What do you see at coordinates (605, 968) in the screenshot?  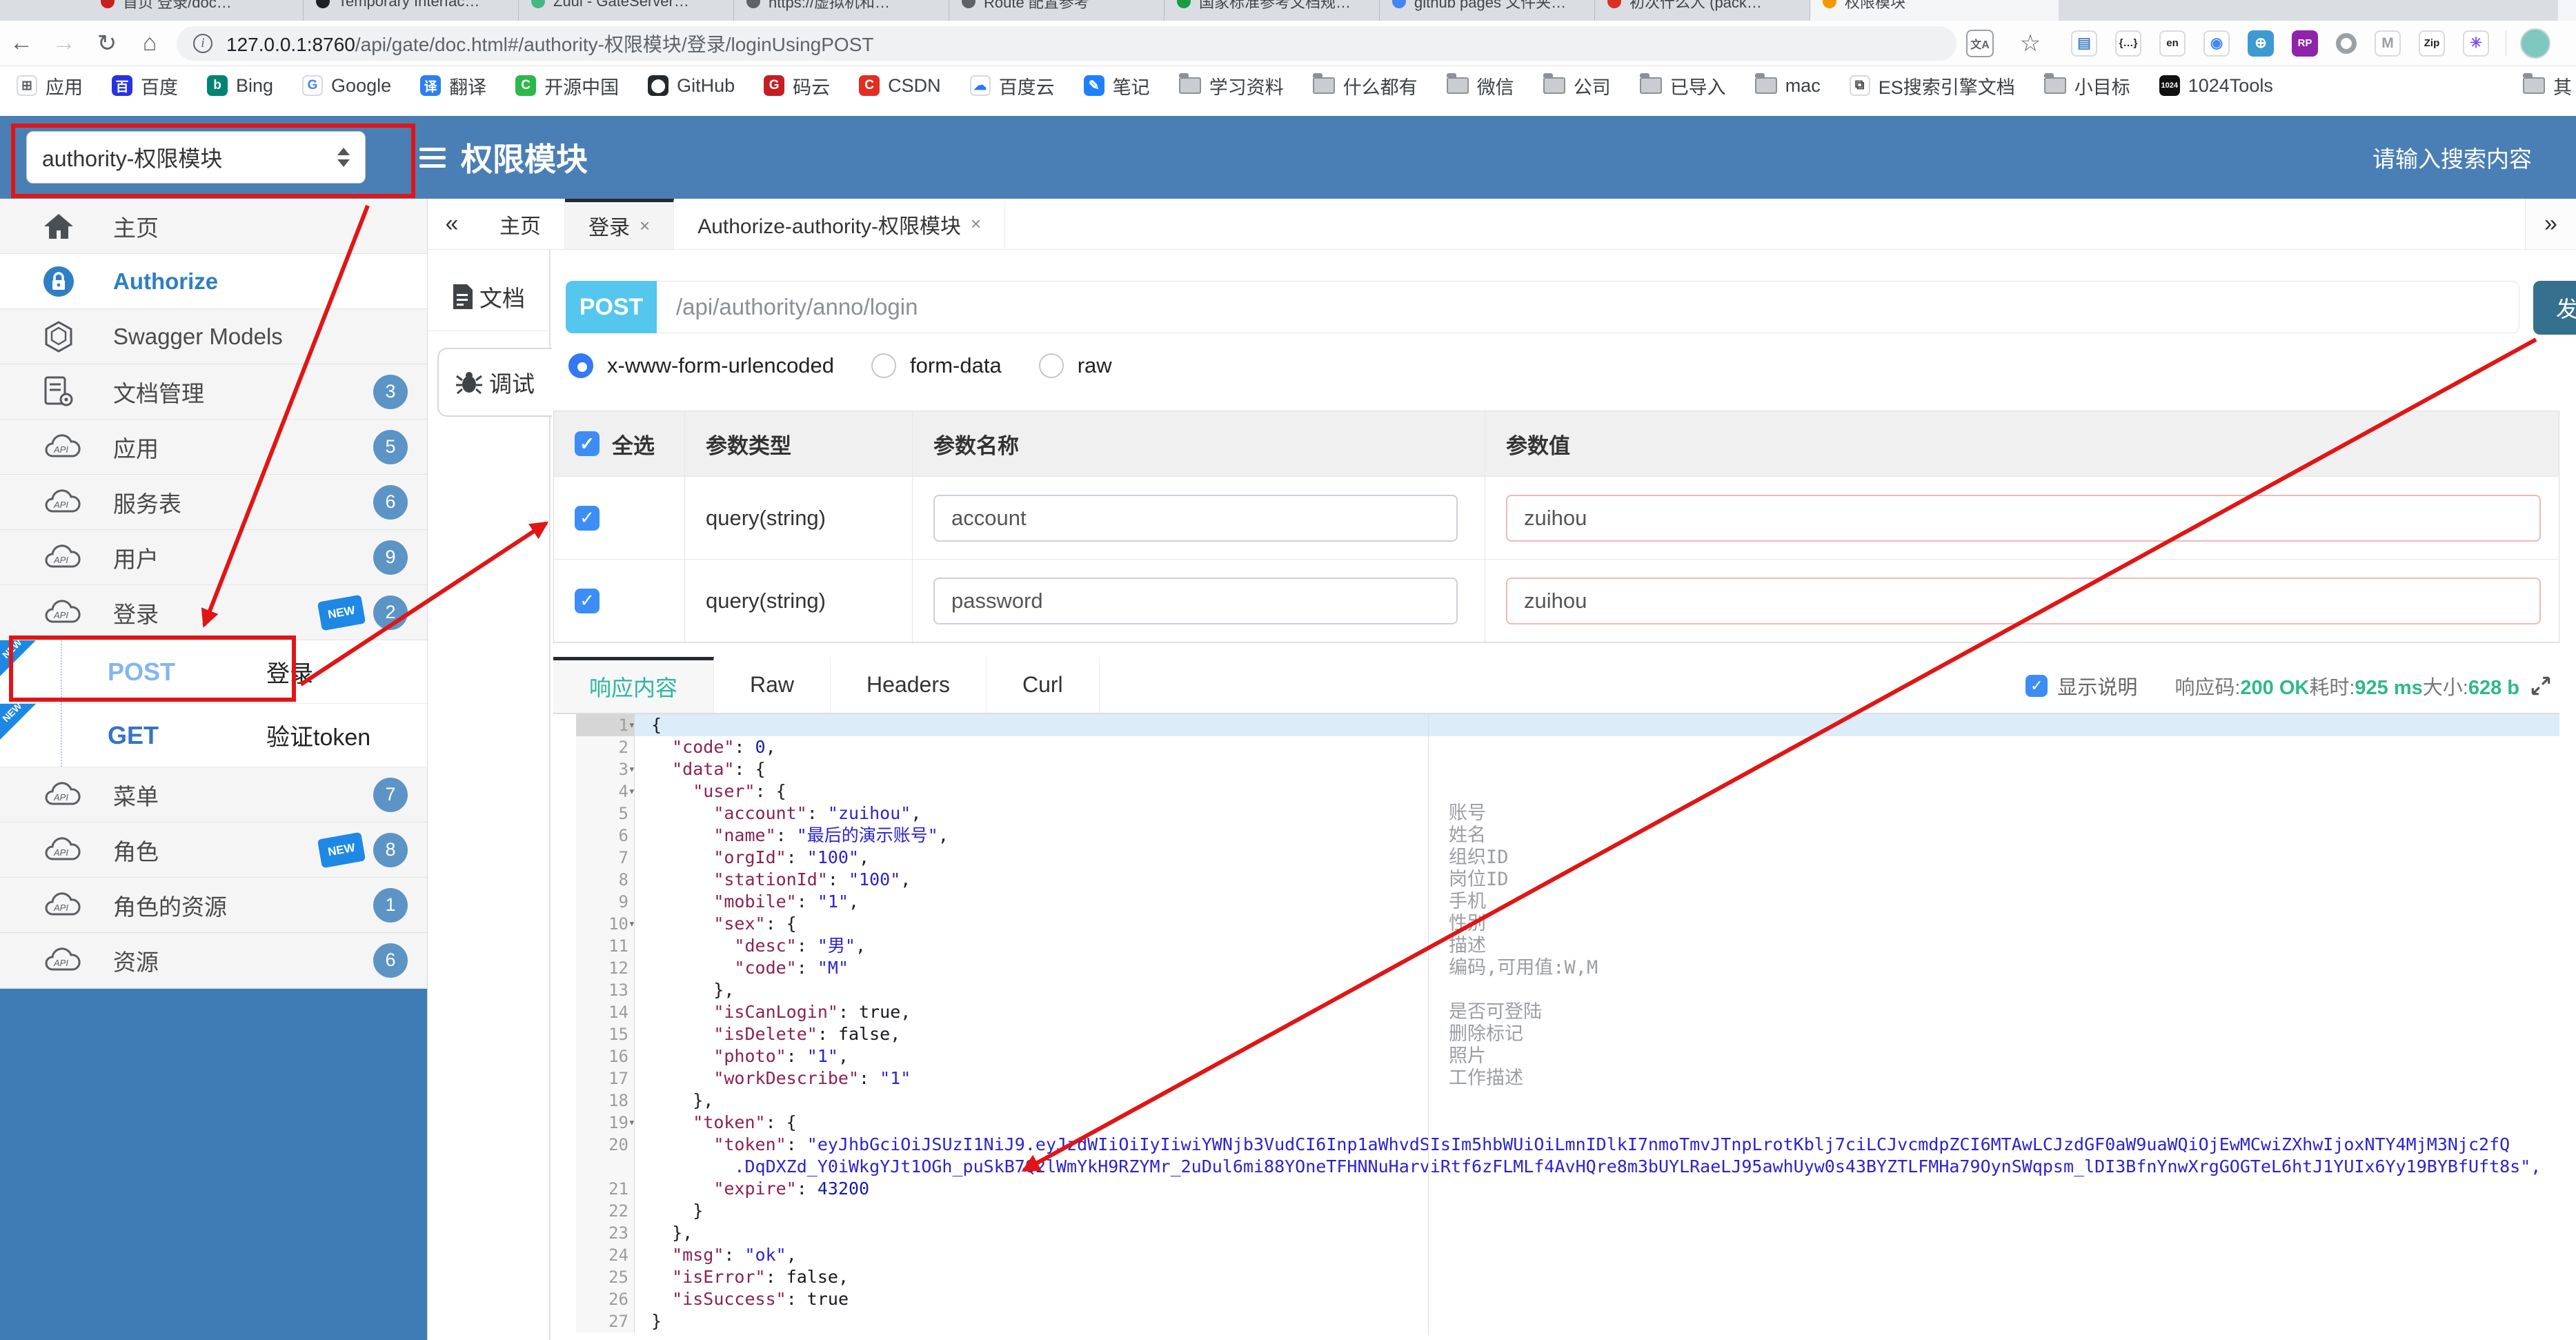 I see `line-number: 12` at bounding box center [605, 968].